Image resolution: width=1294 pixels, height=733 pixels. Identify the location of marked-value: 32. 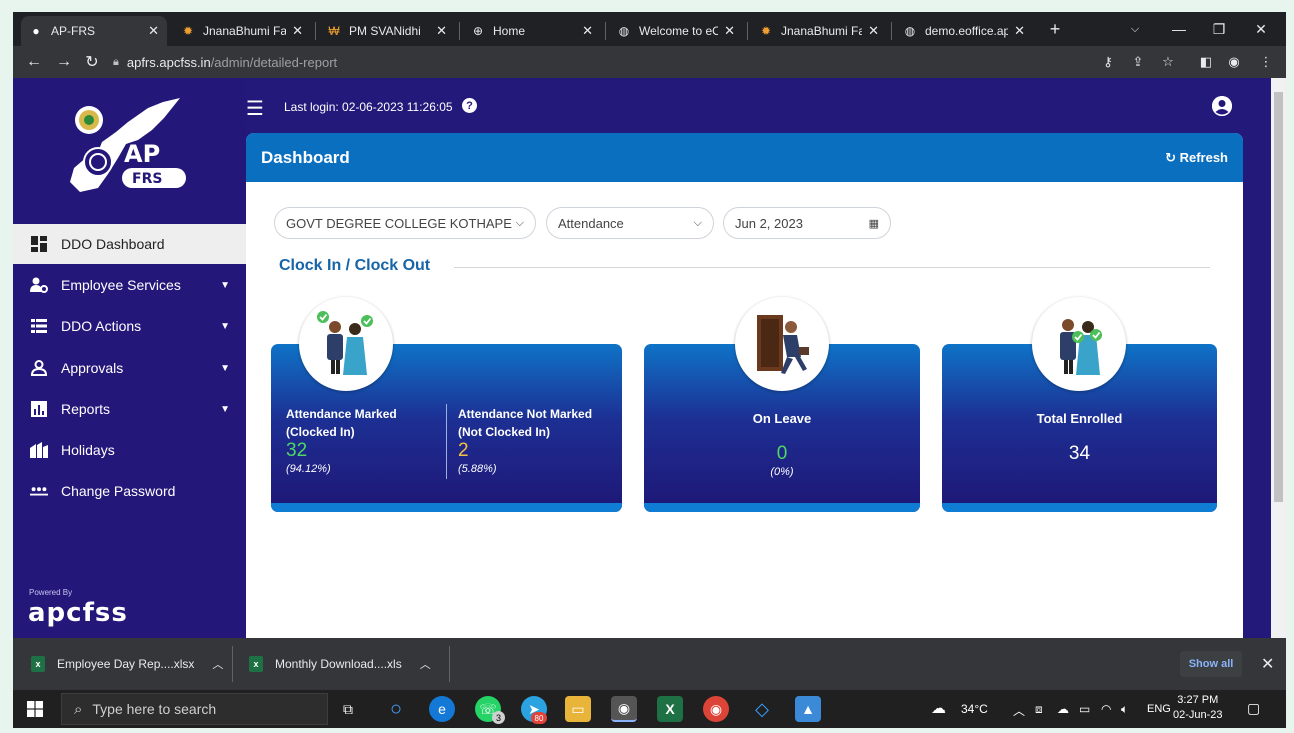
(297, 450).